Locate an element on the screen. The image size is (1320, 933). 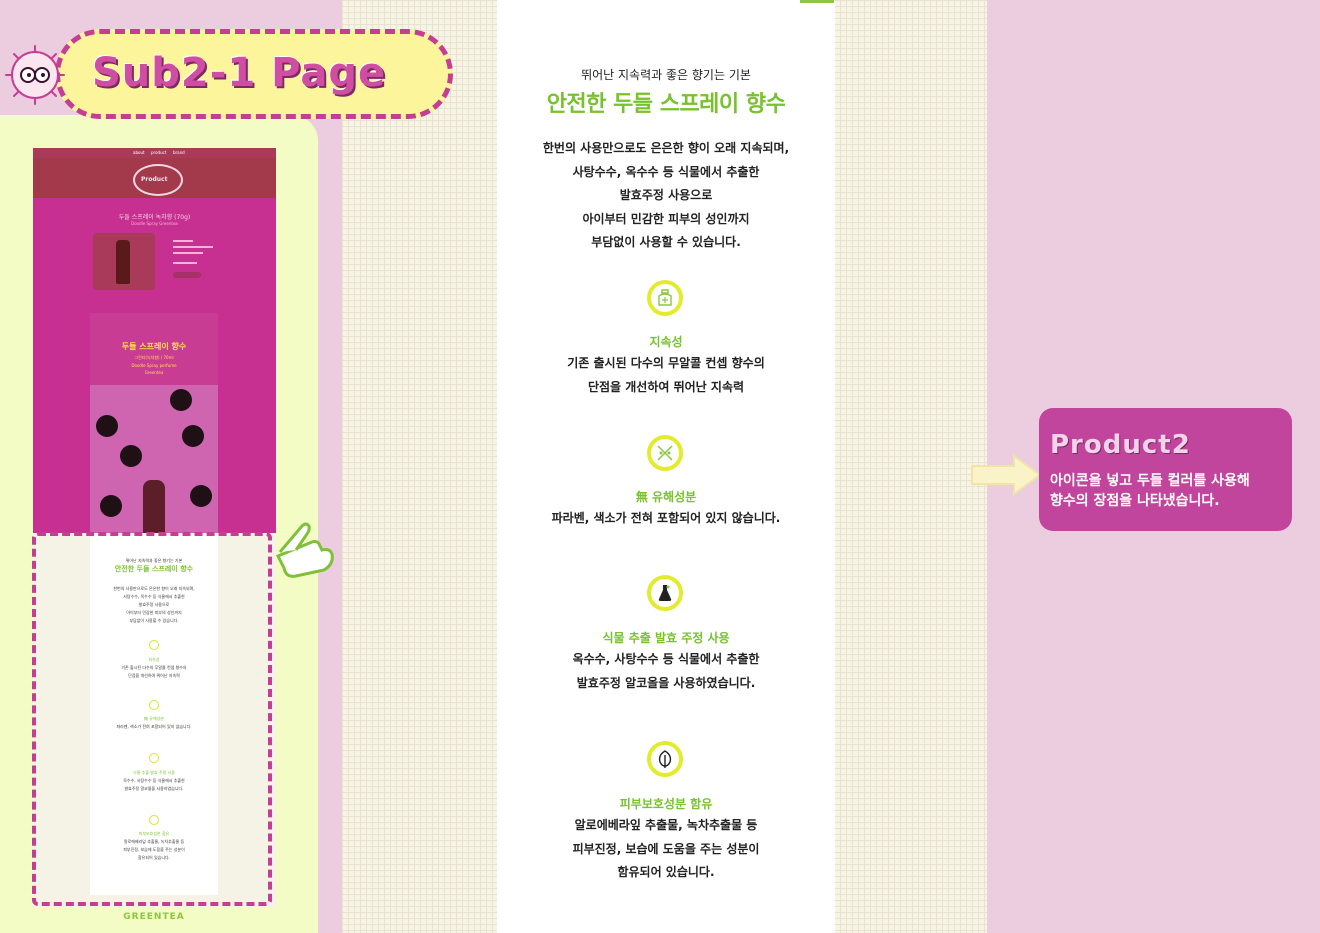
feature-body-line: 파라벤, 색소가 전혀 포함되어 있지 않습니다. is located at coordinates (666, 518).